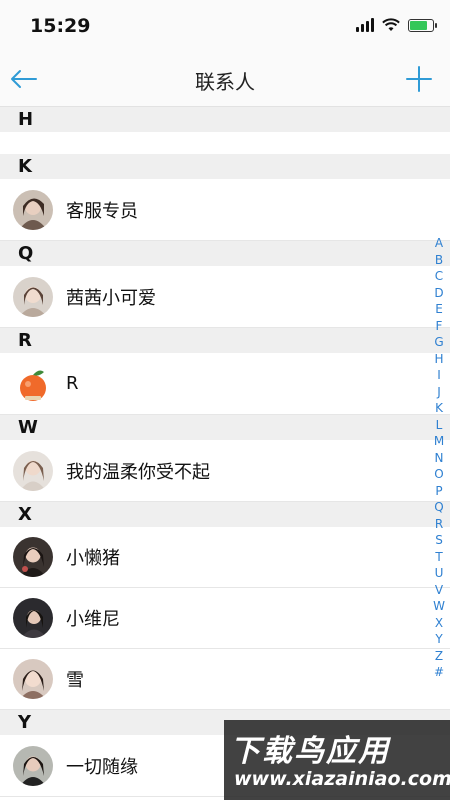 This screenshot has height=800, width=450. Describe the element at coordinates (422, 25) in the screenshot. I see `battery-icon` at that location.